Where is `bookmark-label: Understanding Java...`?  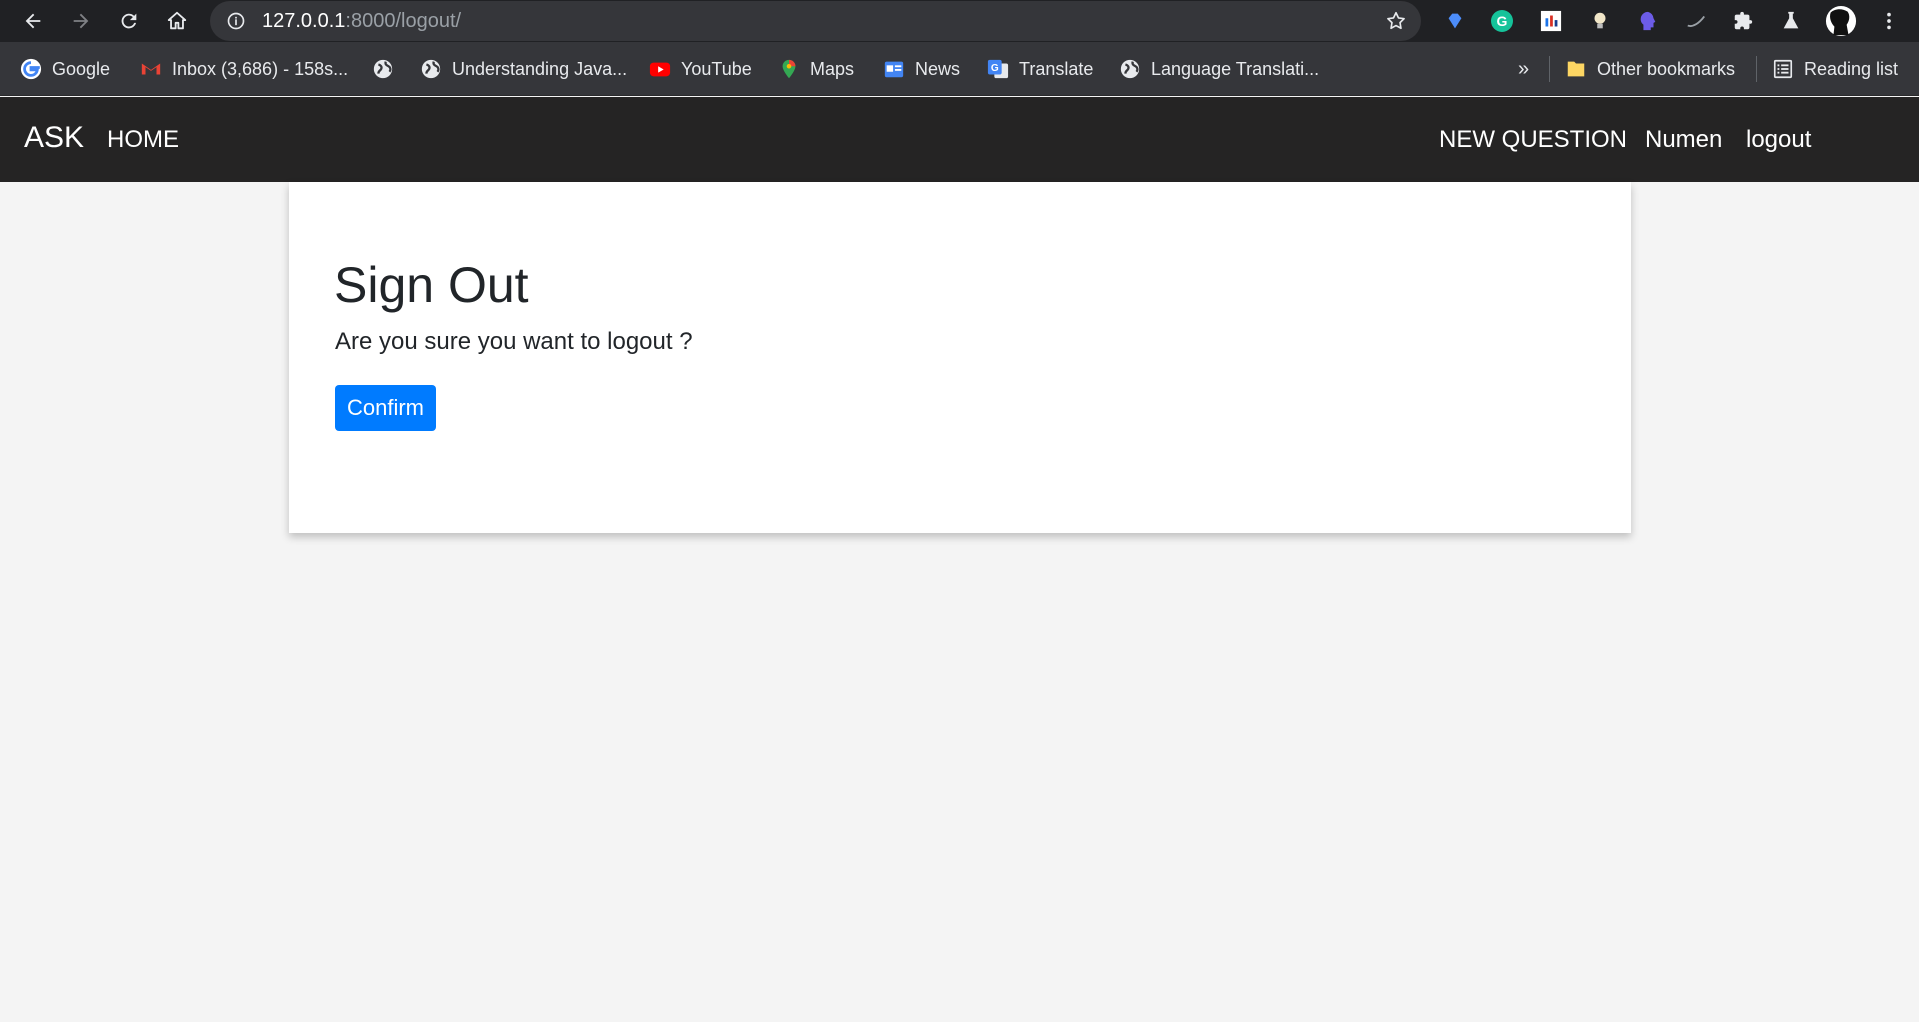 bookmark-label: Understanding Java... is located at coordinates (540, 68).